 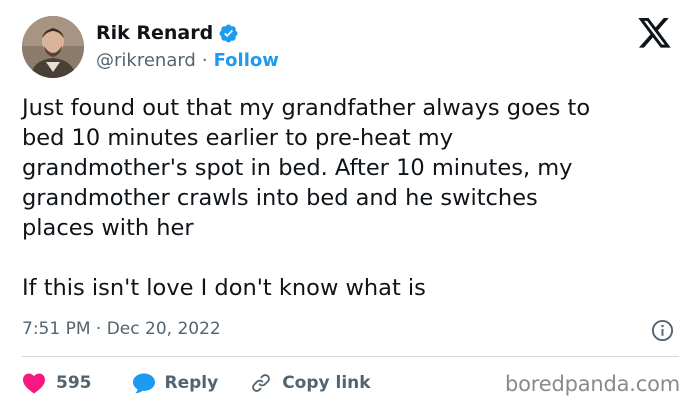 What do you see at coordinates (146, 60) in the screenshot?
I see `author-handle: @rikrenard` at bounding box center [146, 60].